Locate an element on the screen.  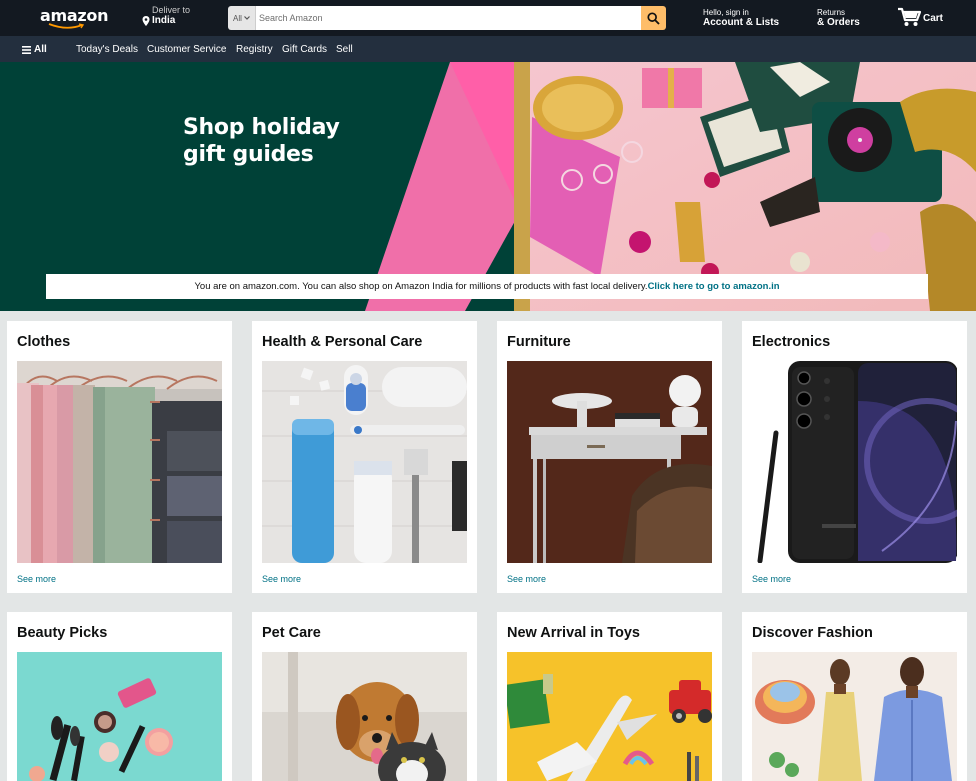
search-button is located at coordinates (653, 18).